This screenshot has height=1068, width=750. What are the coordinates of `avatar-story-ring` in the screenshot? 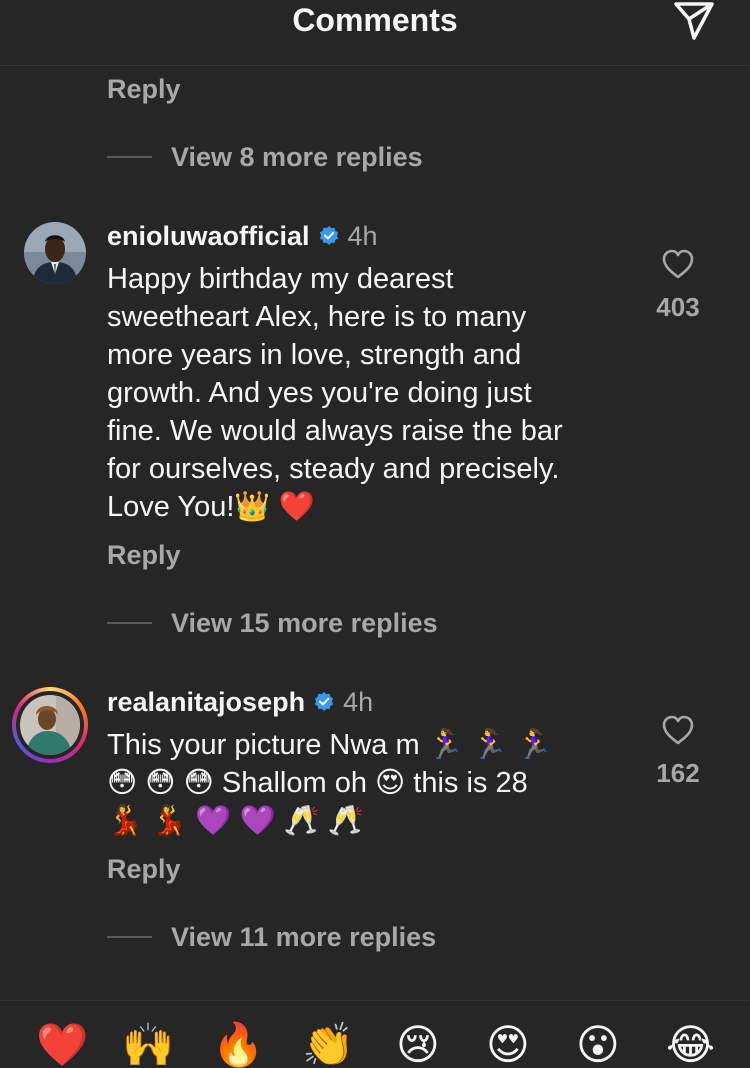 It's located at (50, 725).